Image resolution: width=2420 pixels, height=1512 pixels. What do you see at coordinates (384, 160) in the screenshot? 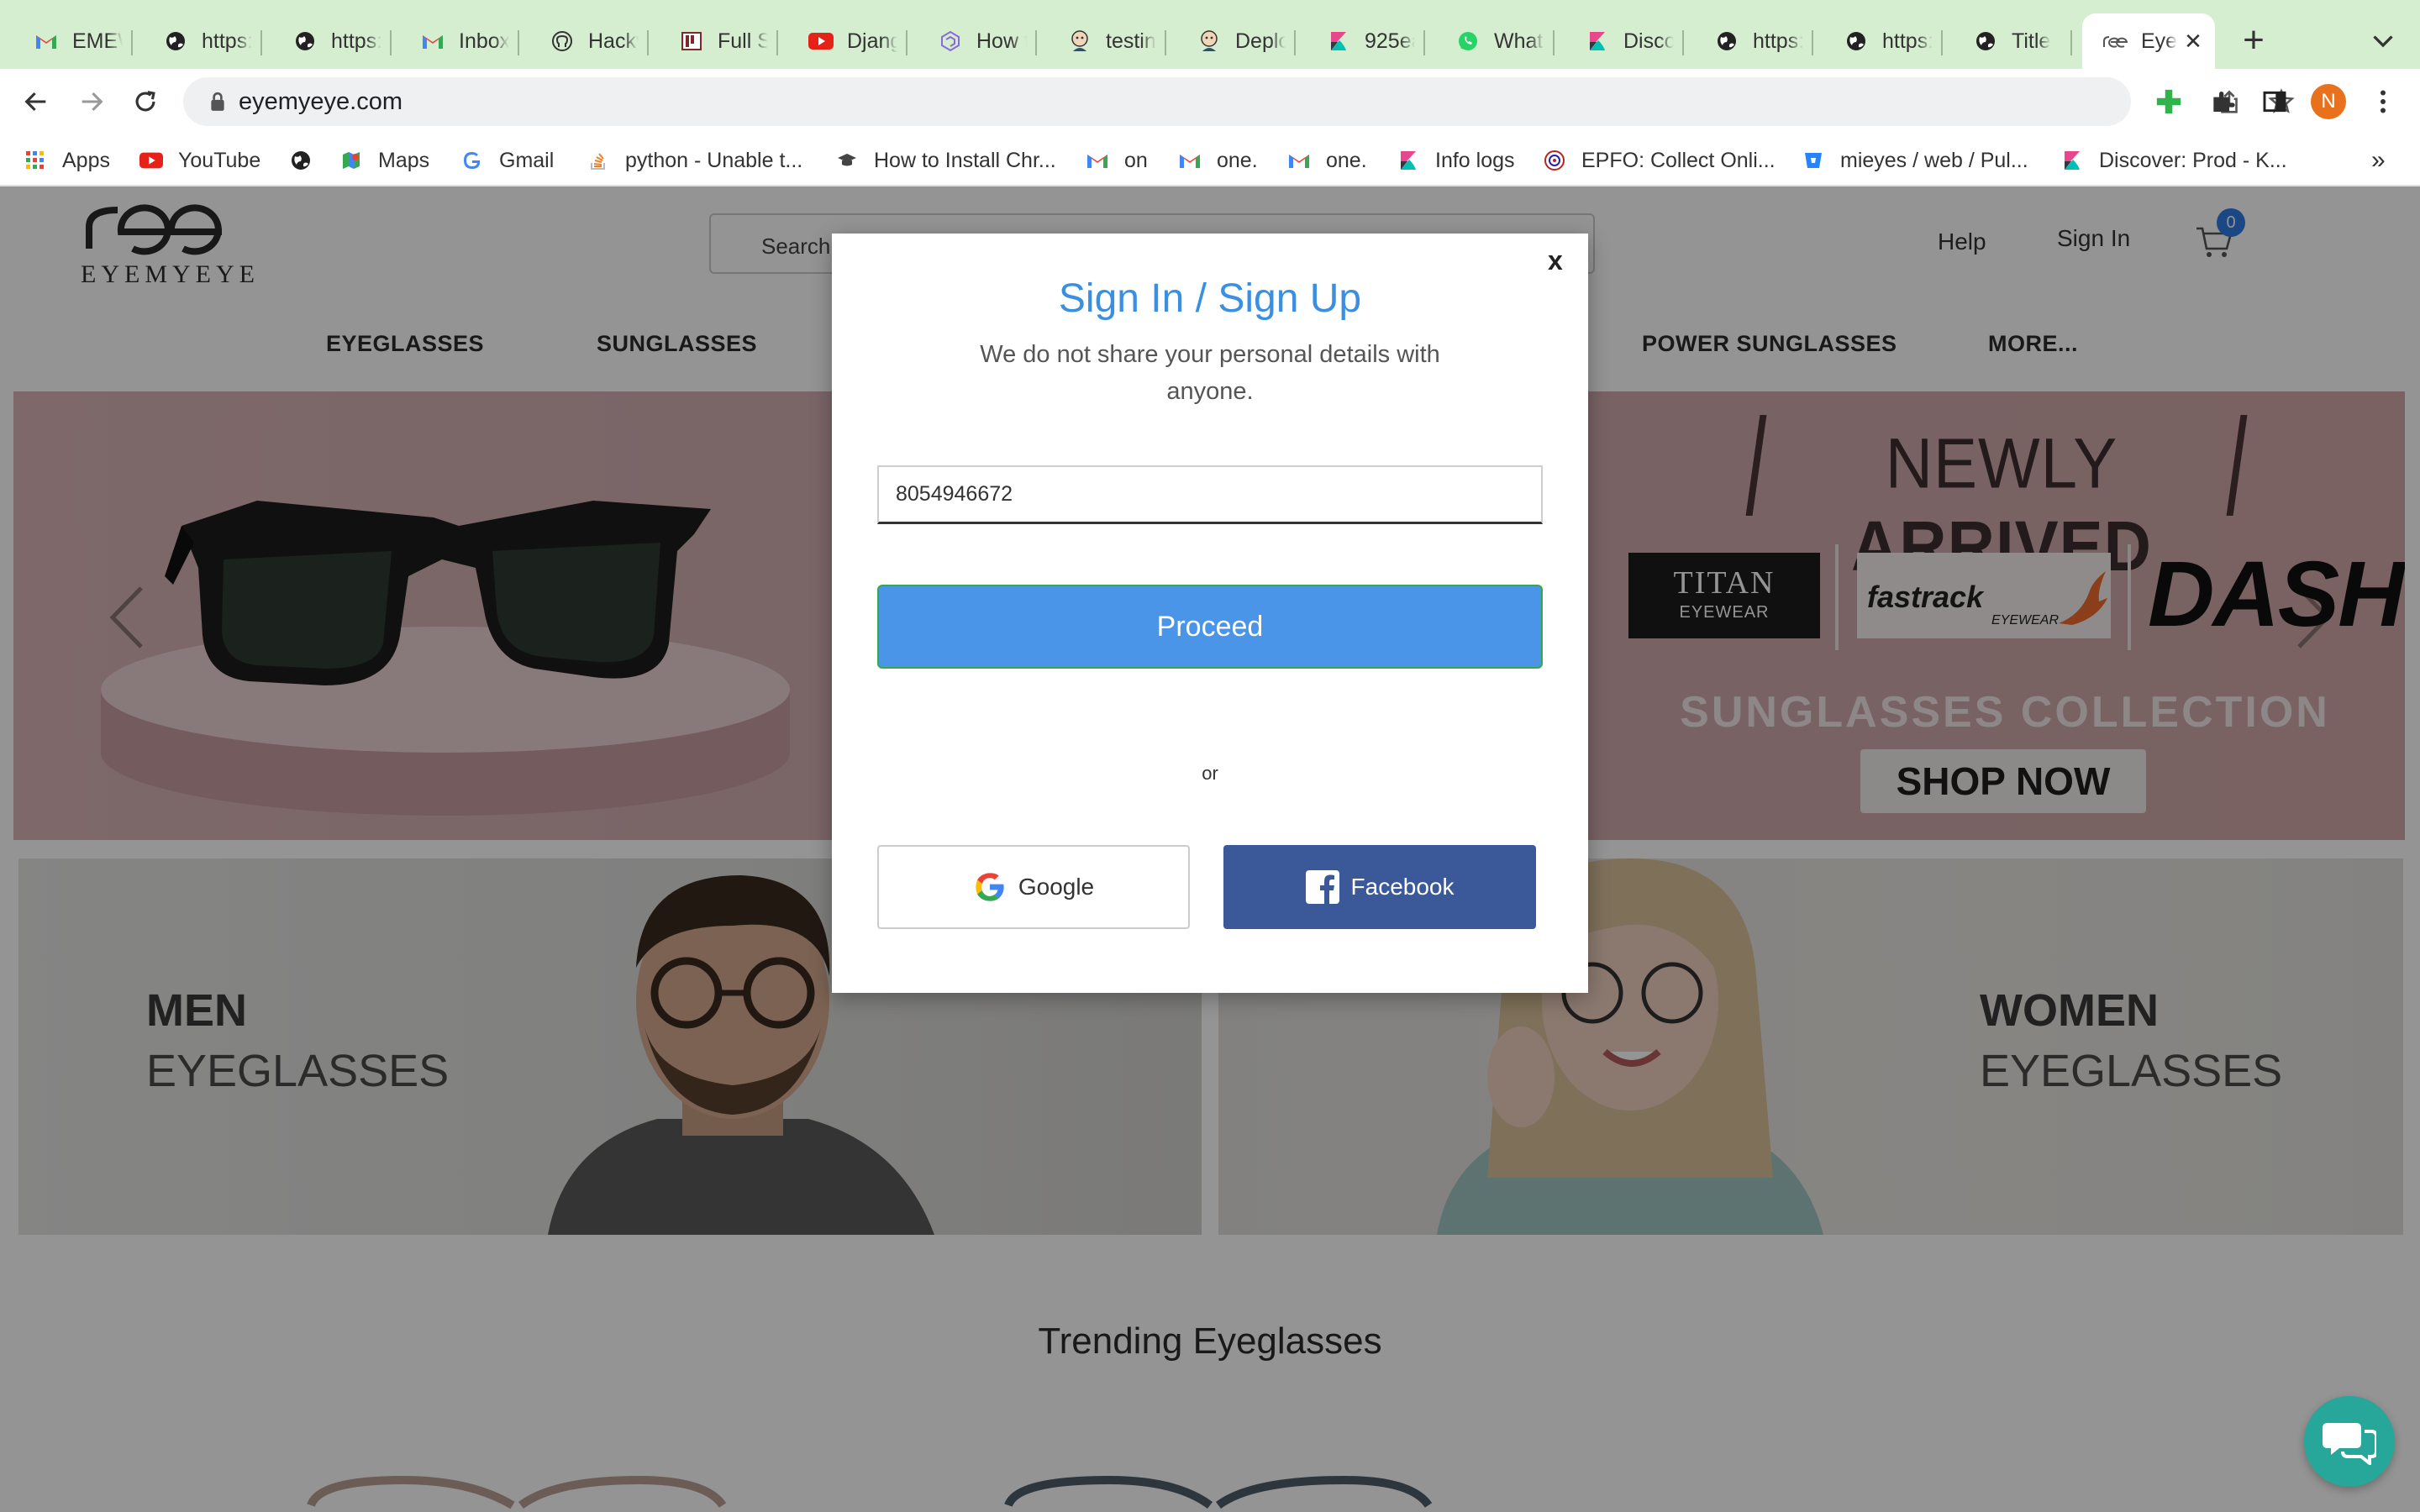
I see `bookmark-item: Maps` at bounding box center [384, 160].